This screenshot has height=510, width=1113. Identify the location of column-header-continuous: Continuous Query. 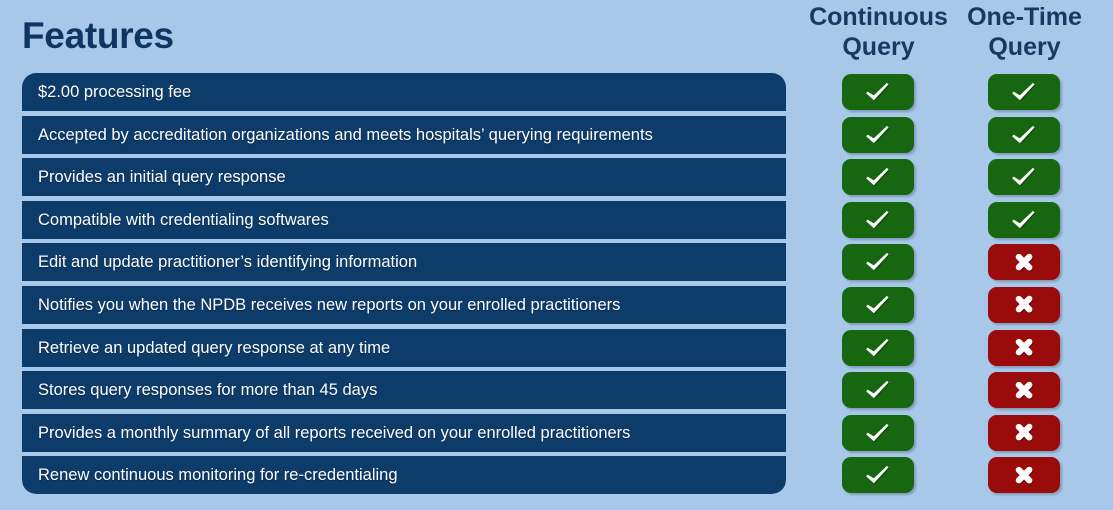
(878, 32).